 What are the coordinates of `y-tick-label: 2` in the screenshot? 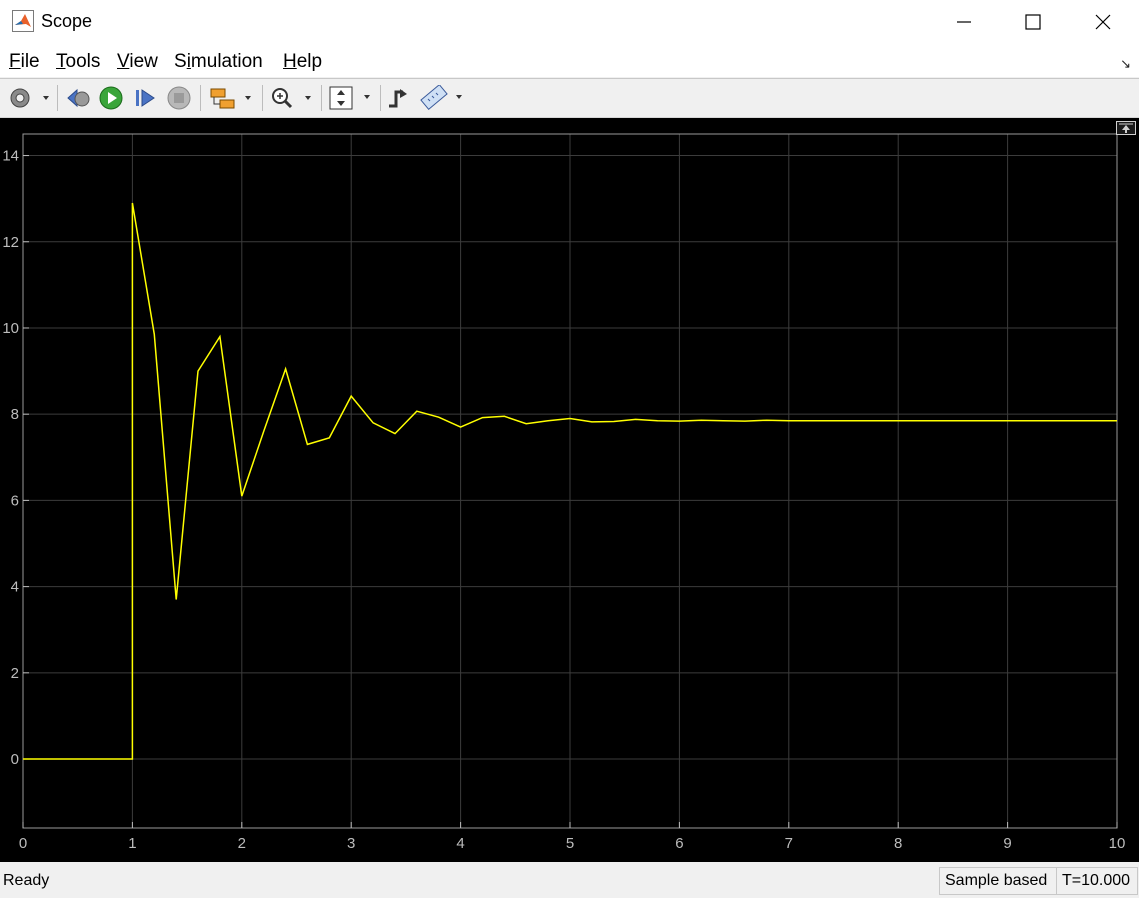 It's located at (15, 673).